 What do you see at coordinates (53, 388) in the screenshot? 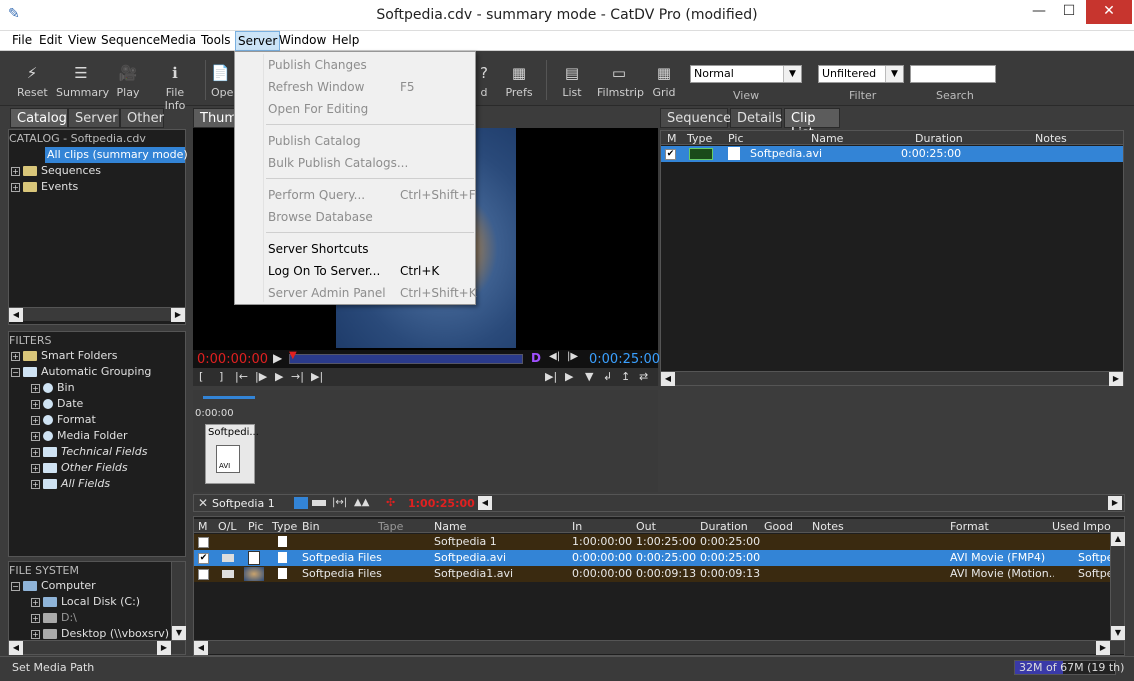
I see `filter-bin: + Bin` at bounding box center [53, 388].